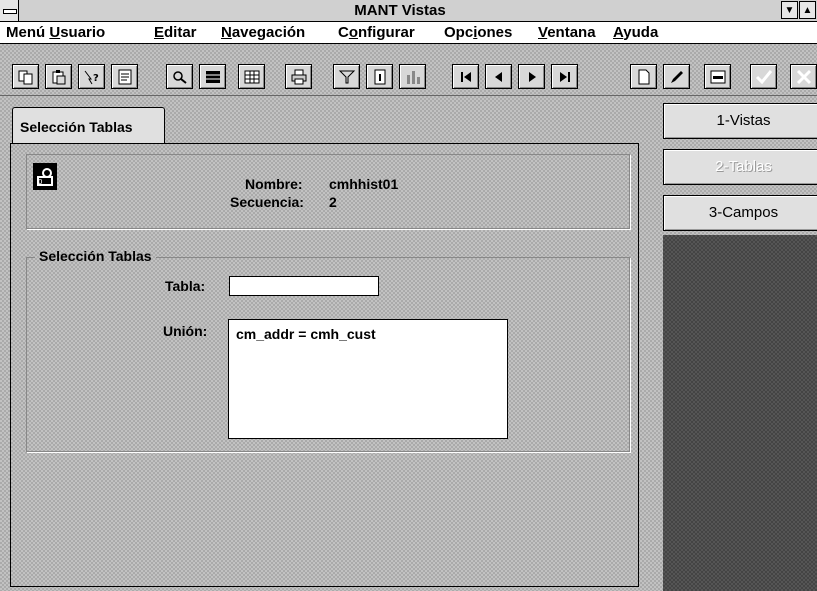 The image size is (817, 591). What do you see at coordinates (567, 32) in the screenshot?
I see `menu-ventana: Ventana` at bounding box center [567, 32].